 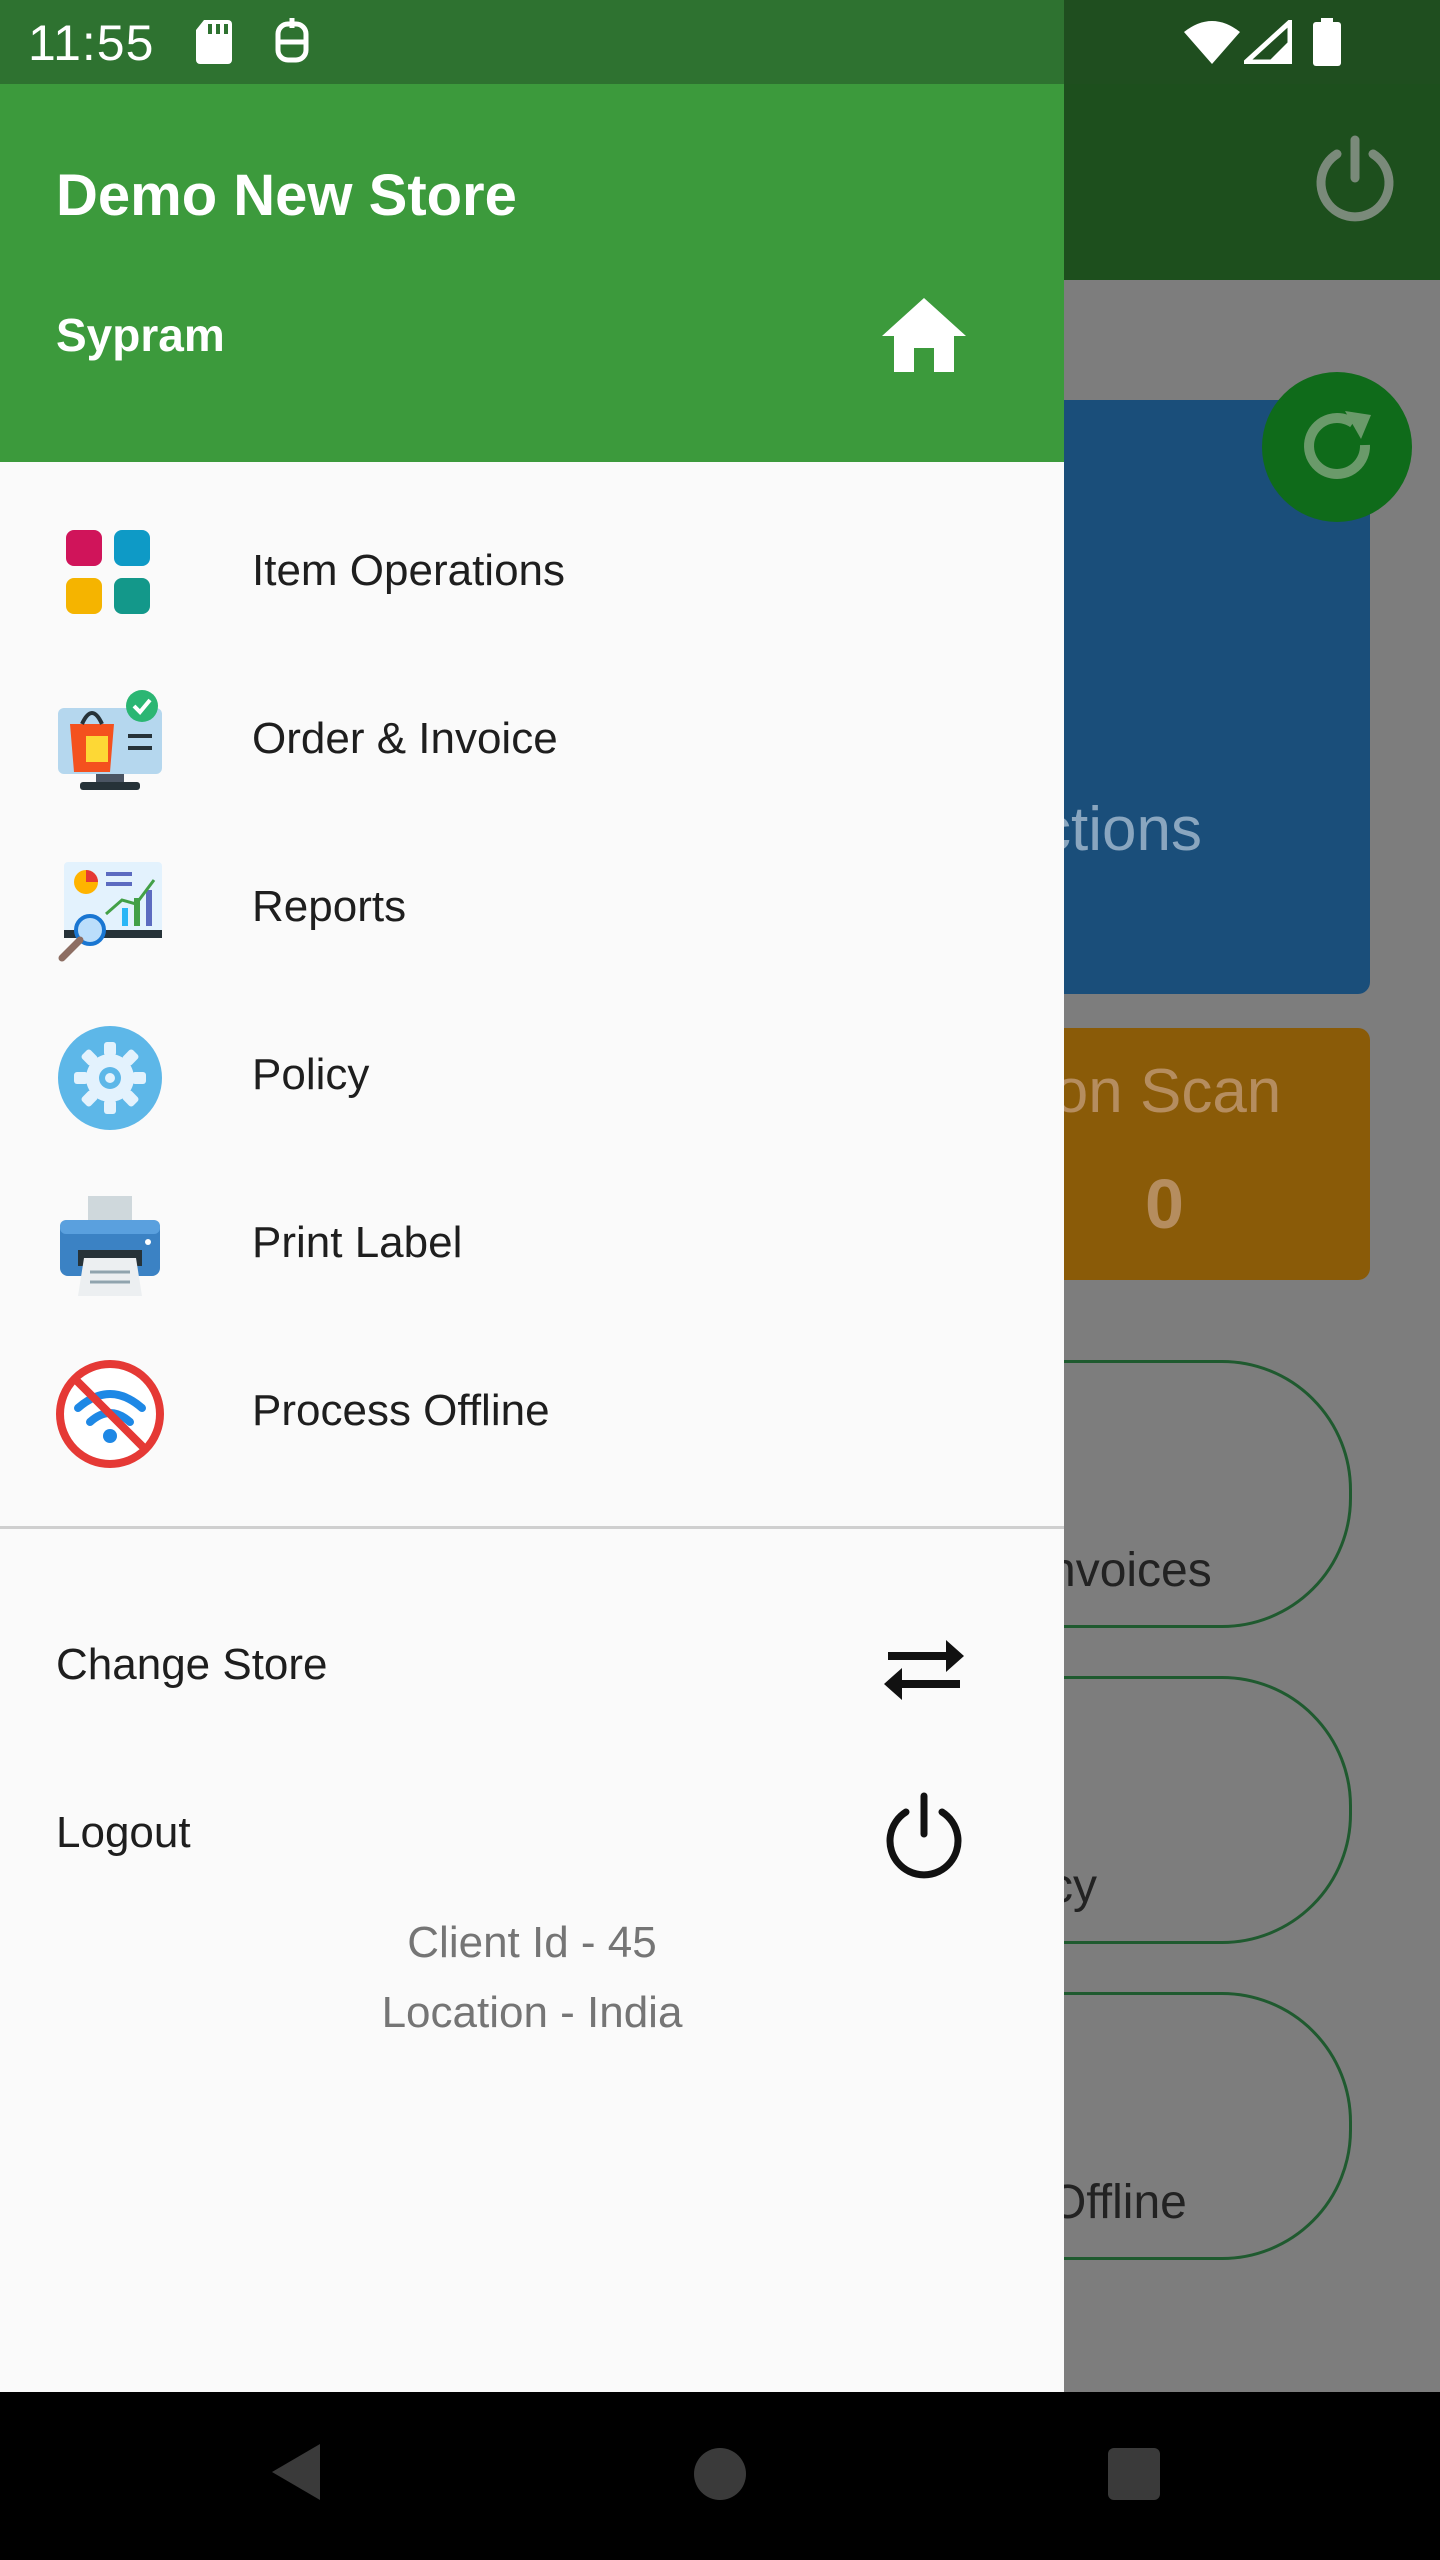 I want to click on reports-analytics-icon, so click(x=110, y=912).